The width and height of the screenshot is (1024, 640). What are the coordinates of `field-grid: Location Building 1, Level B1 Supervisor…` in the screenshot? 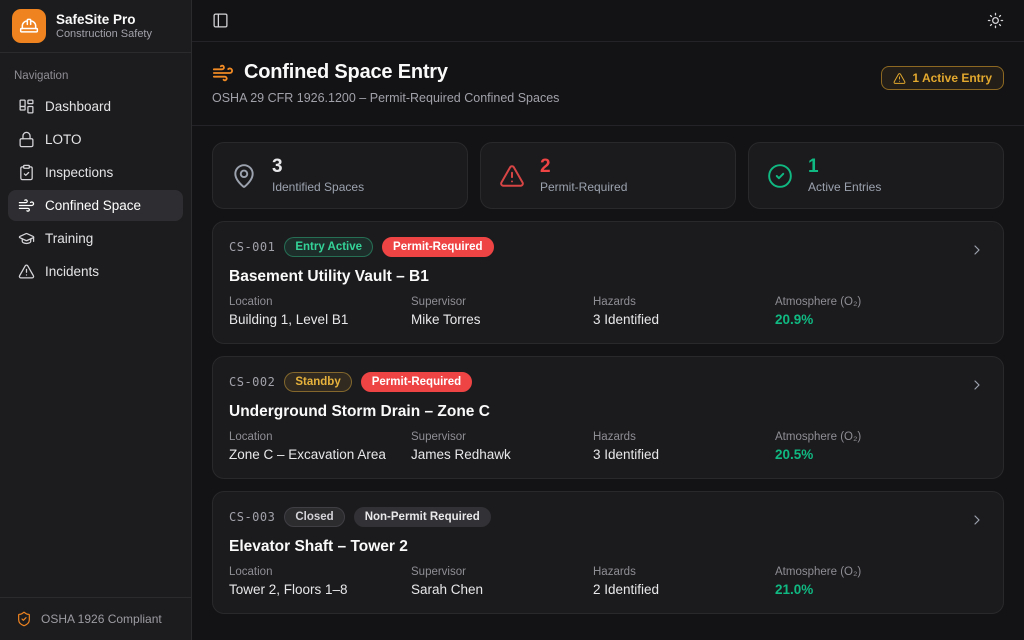 It's located at (608, 311).